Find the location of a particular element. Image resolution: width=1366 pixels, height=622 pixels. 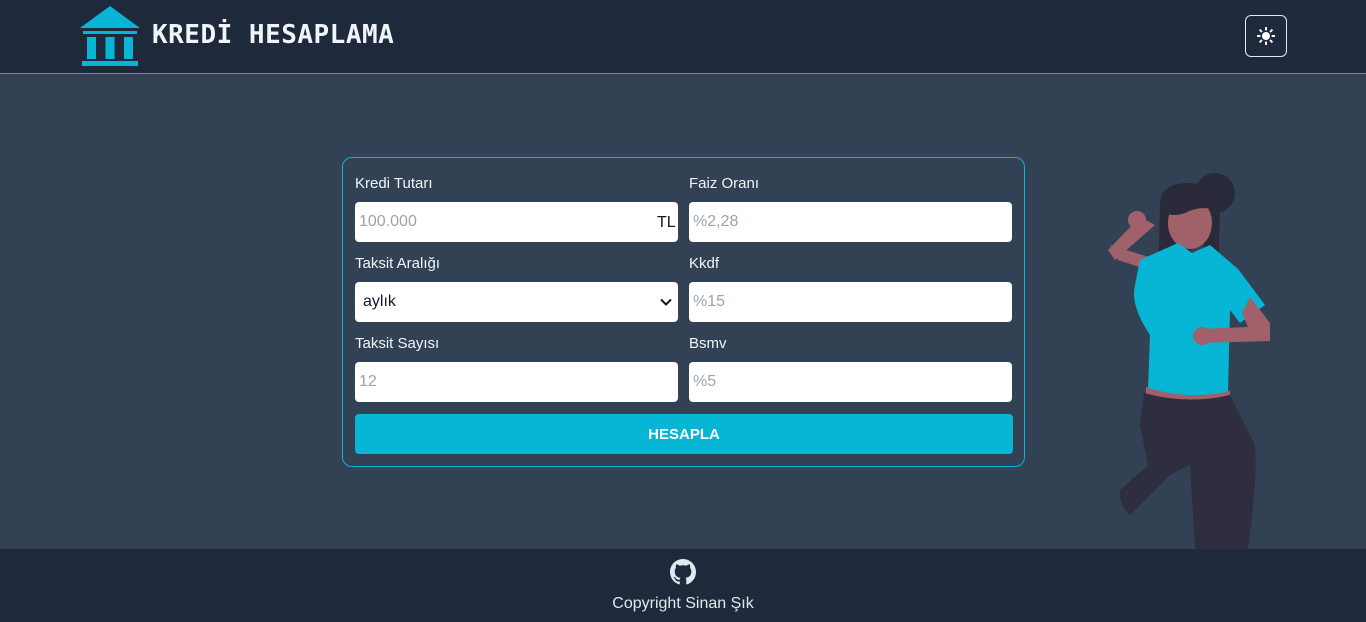

interest-rate-input is located at coordinates (850, 222).